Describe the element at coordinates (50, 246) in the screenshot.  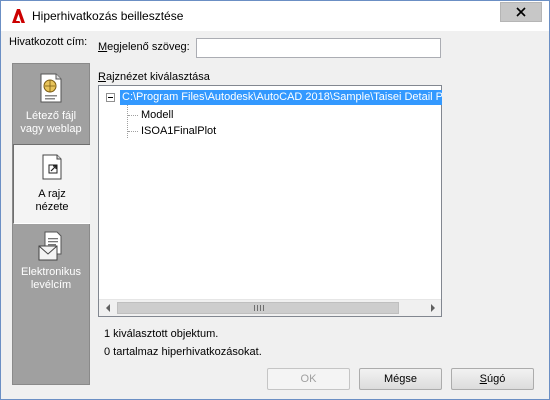
I see `envelope-icon` at that location.